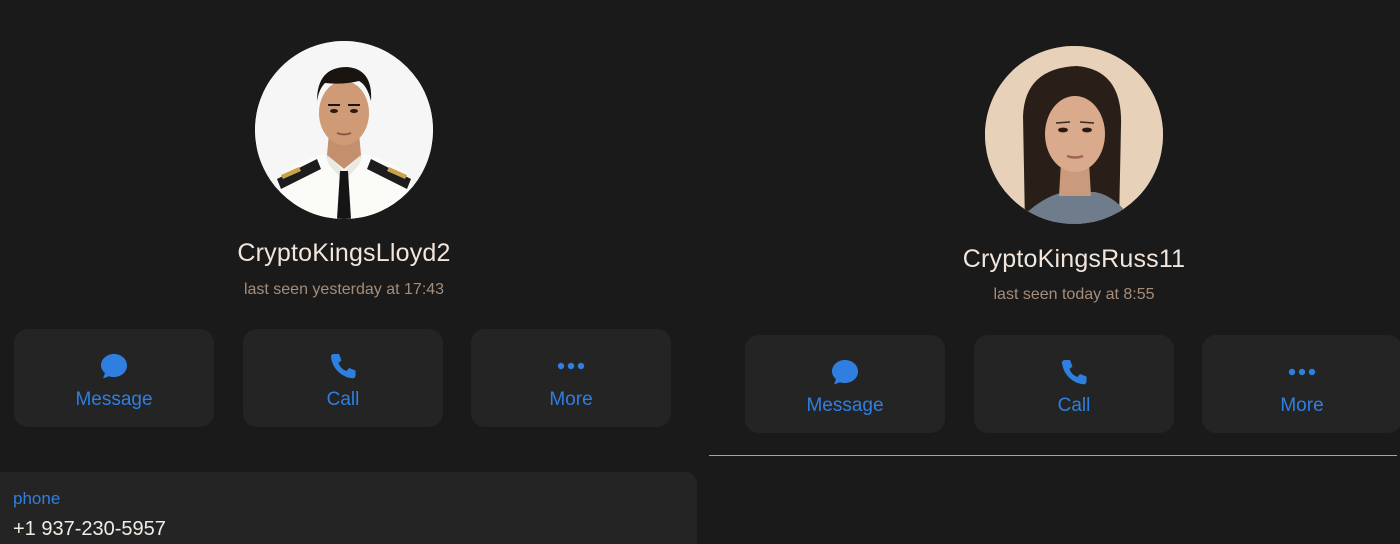 This screenshot has height=544, width=1400. What do you see at coordinates (1074, 294) in the screenshot?
I see `last-seen-status: last seen today at 8:55` at bounding box center [1074, 294].